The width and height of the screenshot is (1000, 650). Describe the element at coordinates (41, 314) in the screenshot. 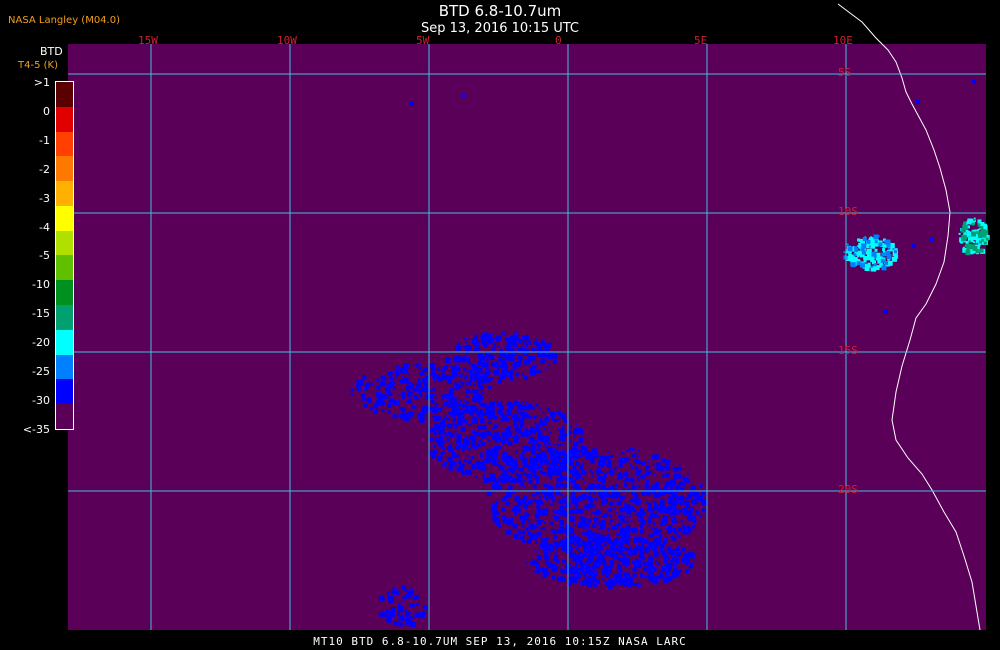

I see `color-bar-tick: -15` at that location.